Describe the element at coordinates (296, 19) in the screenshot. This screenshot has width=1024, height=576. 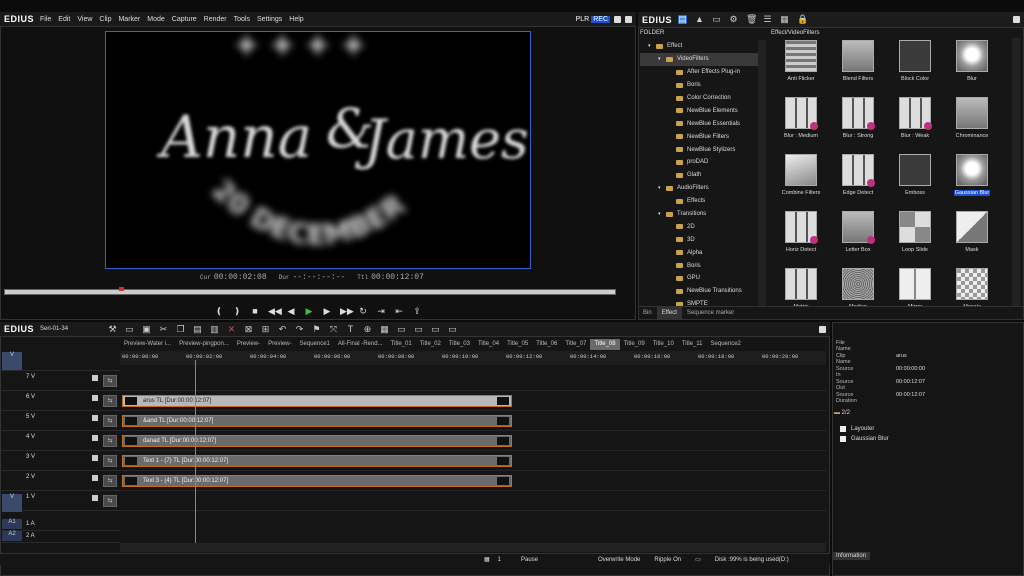
I see `menu-item: Help` at that location.